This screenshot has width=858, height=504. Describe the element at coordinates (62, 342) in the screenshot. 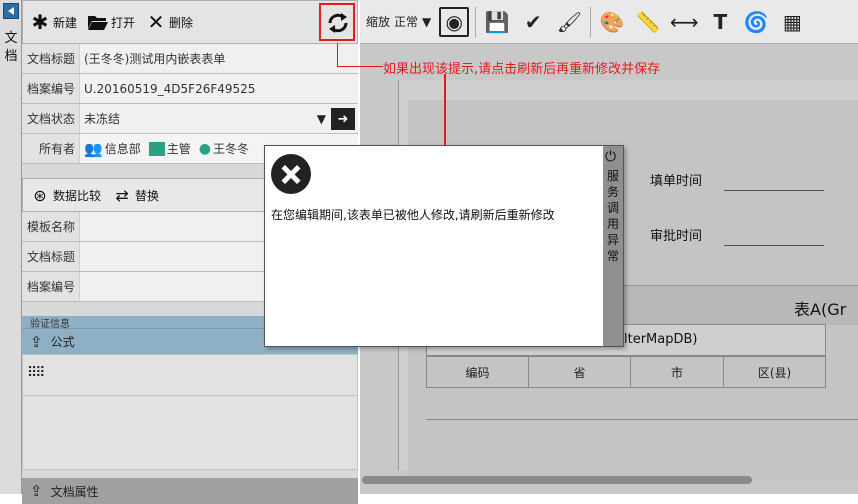

I see `formula-label: 公式` at that location.